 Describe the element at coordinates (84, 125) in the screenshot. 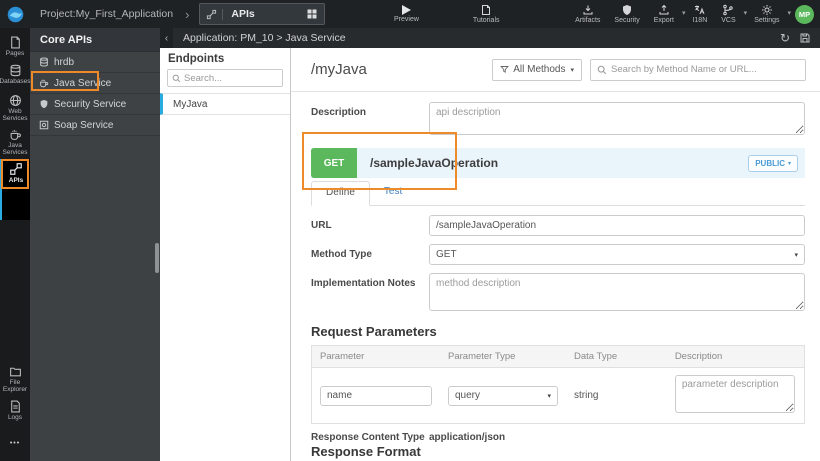

I see `sidebar-item-label: Soap Service` at that location.